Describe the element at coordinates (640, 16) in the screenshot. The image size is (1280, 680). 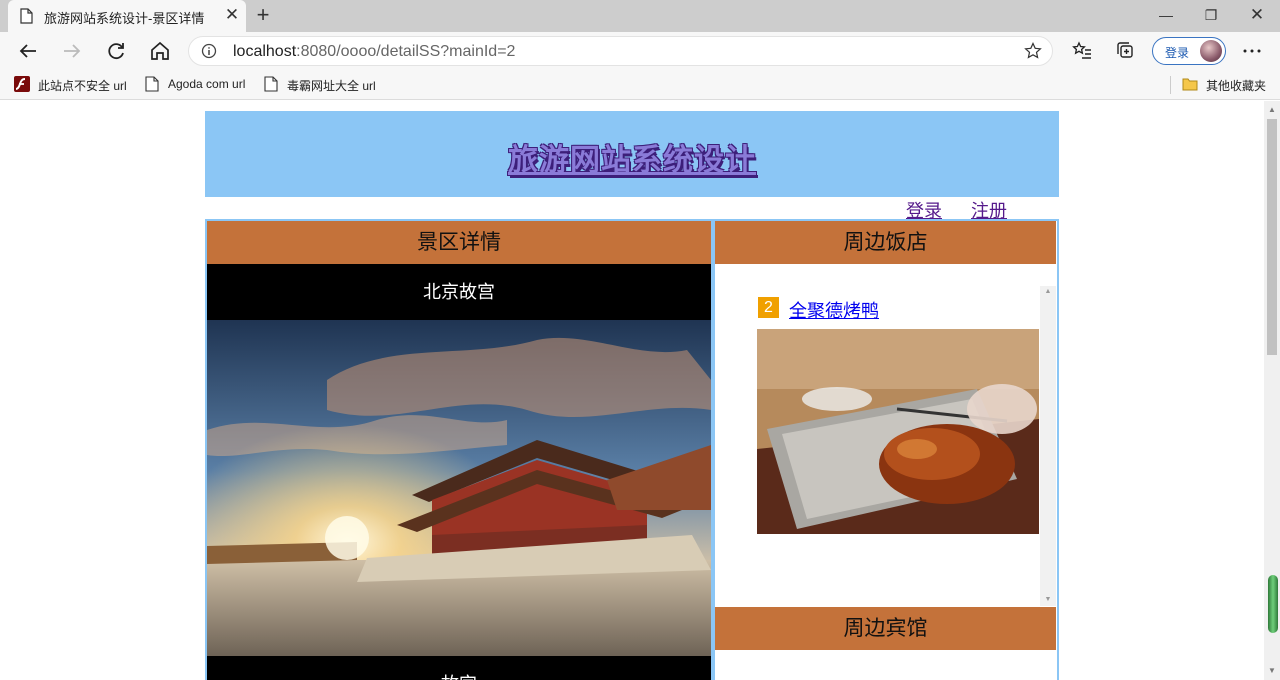
I see `tab-bar: 旅游网站系统设计-景区详情 ✕ + — ❐ ✕` at that location.